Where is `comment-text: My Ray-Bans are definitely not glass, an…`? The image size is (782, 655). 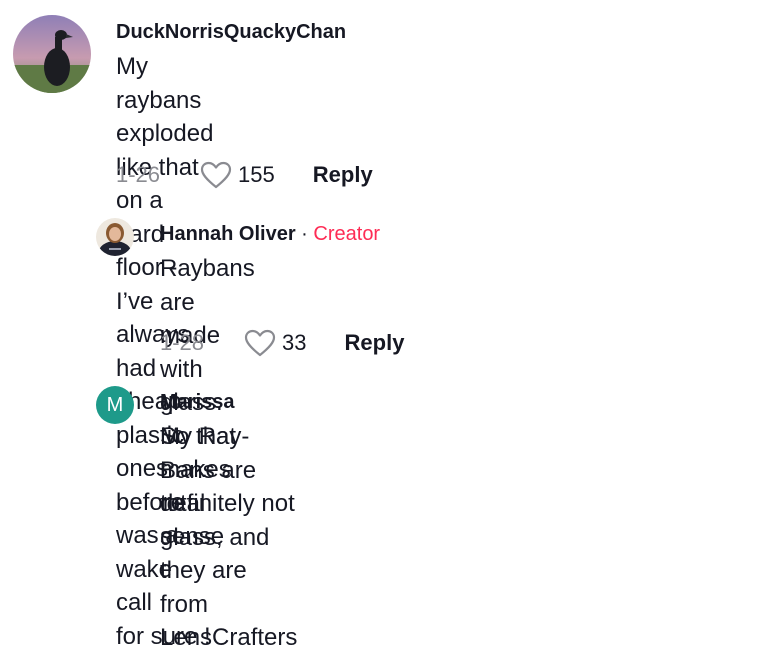
comment-text: My Ray-Bans are definitely not glass, an… is located at coordinates (229, 537).